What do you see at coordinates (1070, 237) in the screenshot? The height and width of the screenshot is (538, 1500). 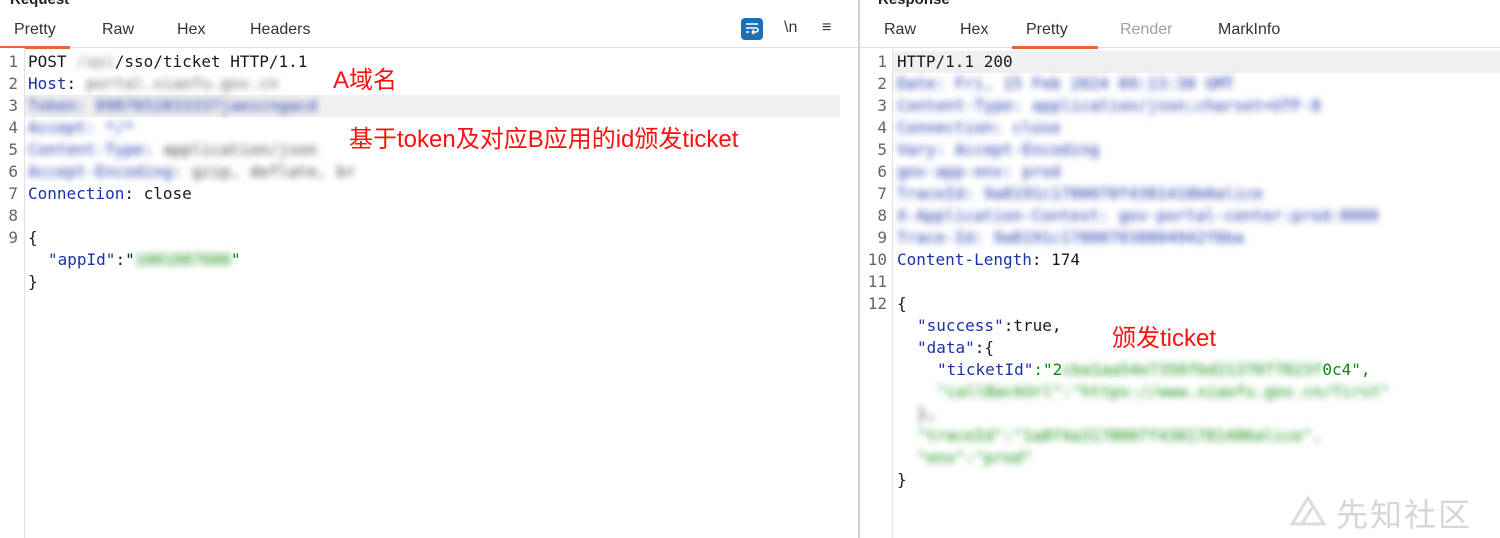 I see `response-line-9: Trace-Id: 9a8191c178007038804942f6ba` at bounding box center [1070, 237].